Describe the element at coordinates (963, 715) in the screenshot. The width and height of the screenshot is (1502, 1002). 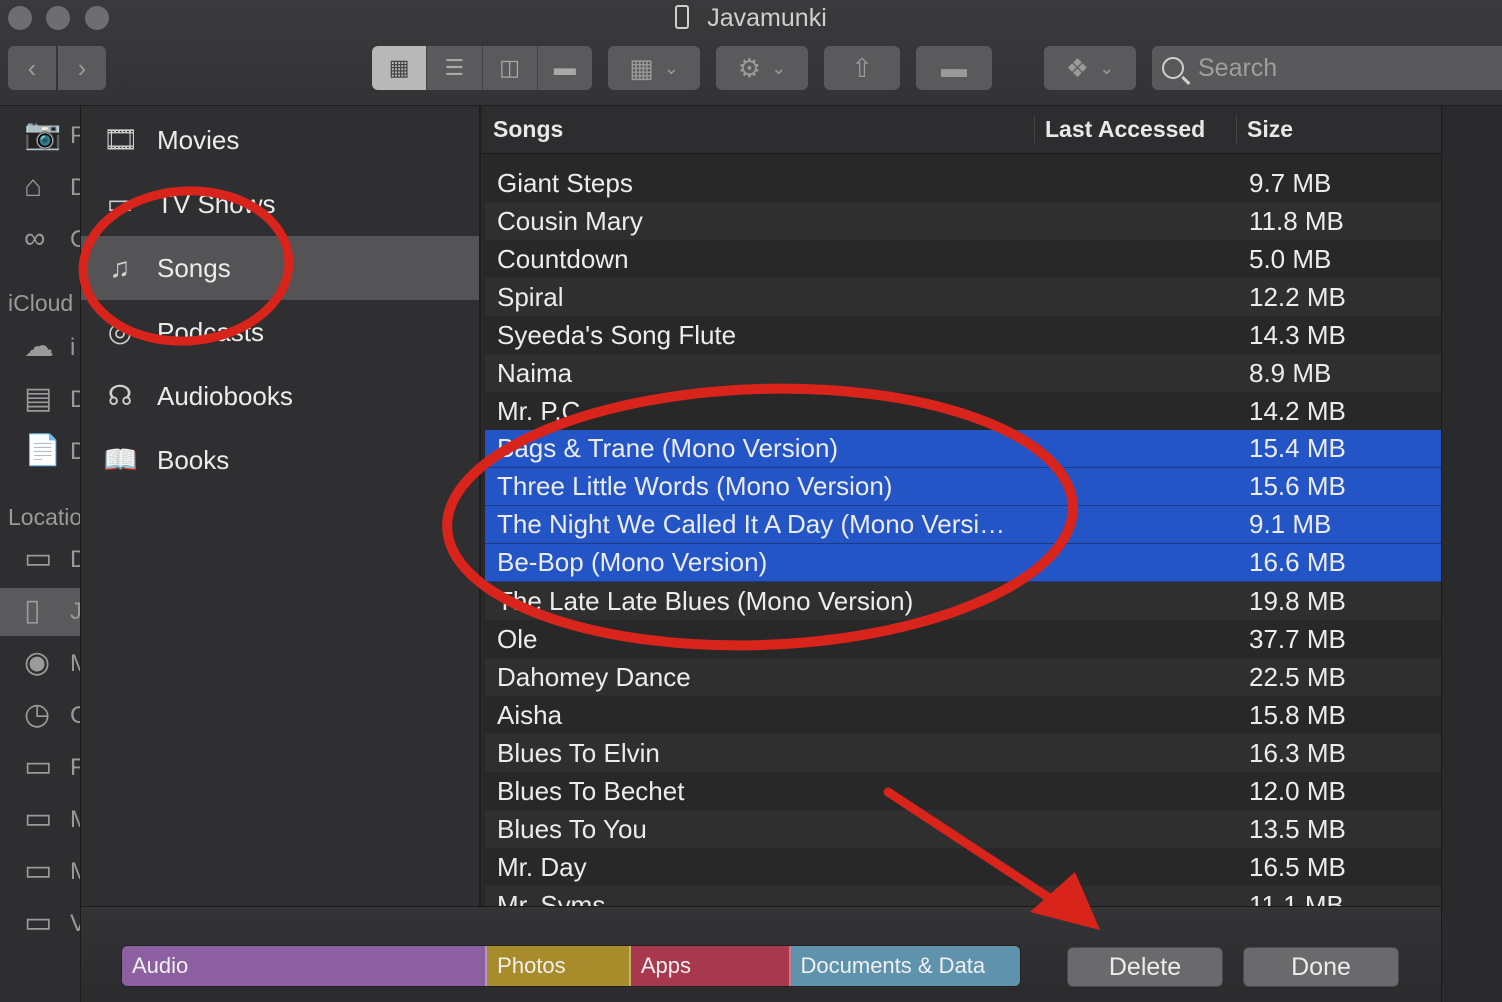
I see `table-row: Aisha 15.8 MB` at that location.